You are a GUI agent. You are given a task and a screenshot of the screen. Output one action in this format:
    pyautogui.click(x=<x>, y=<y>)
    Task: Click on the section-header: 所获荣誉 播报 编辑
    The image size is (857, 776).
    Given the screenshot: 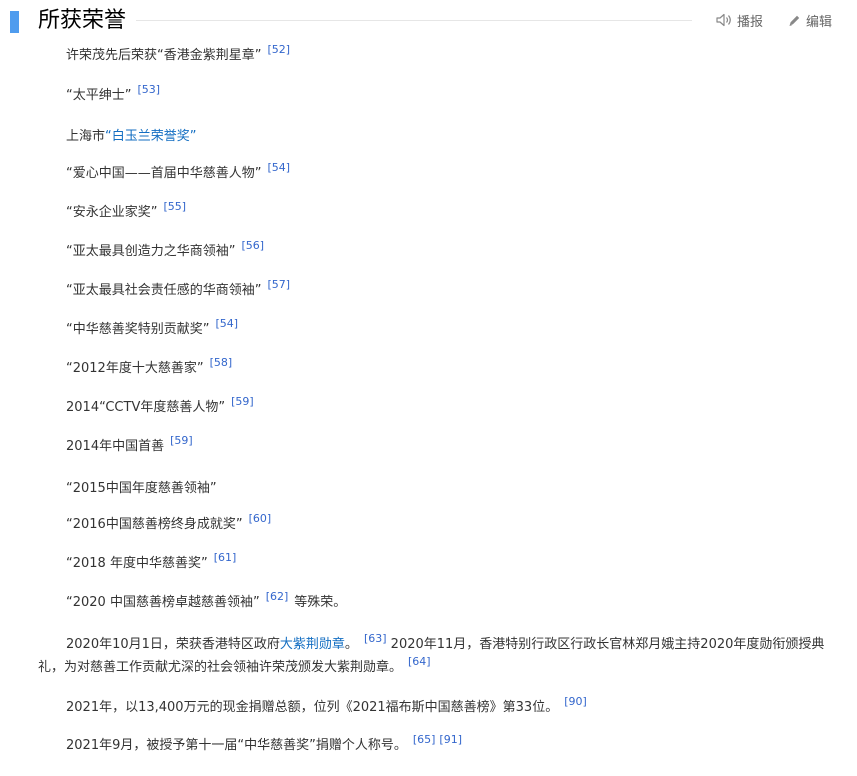 What is the action you would take?
    pyautogui.click(x=428, y=21)
    